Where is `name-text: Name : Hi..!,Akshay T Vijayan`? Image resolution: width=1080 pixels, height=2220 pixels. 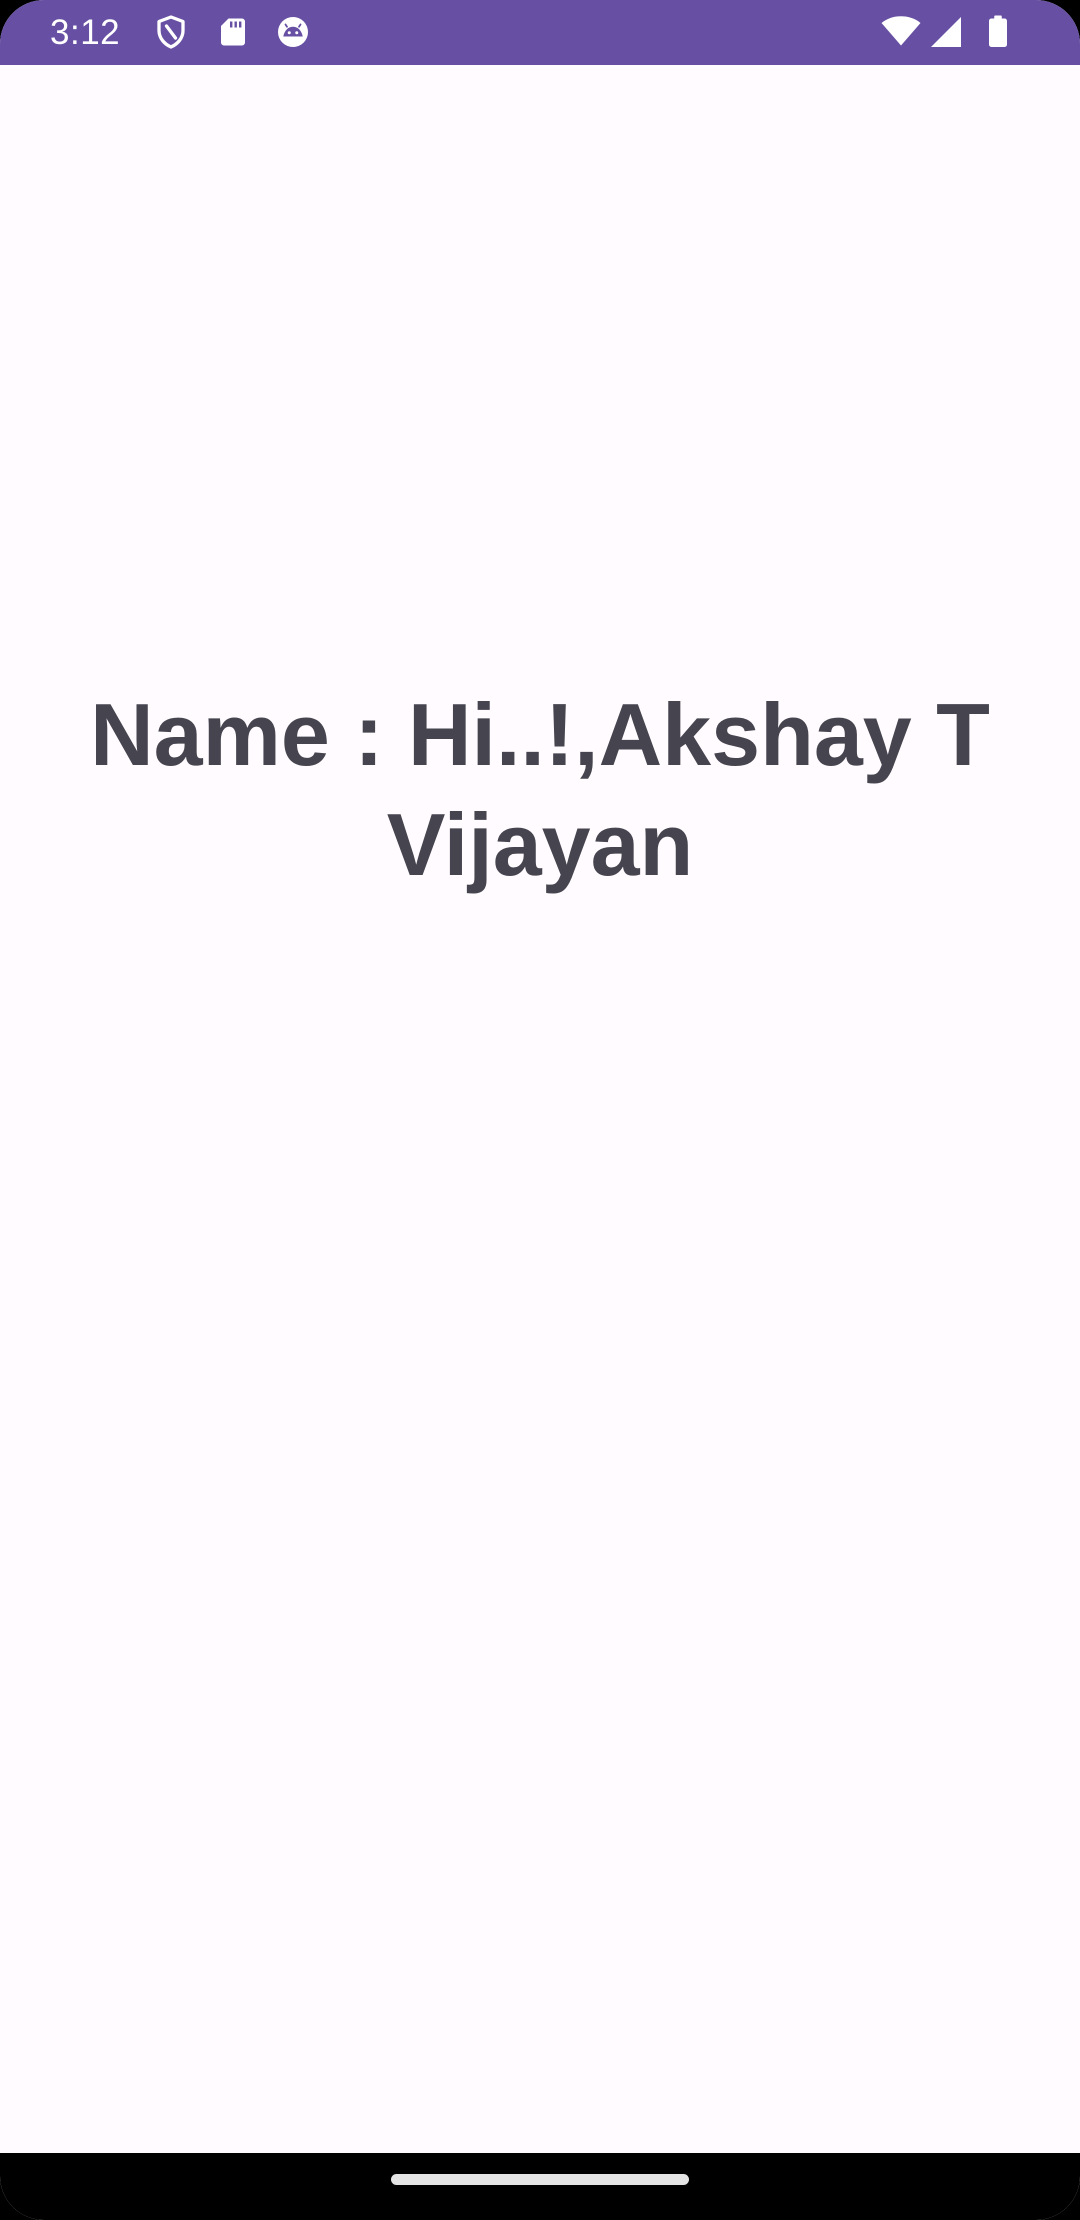
name-text: Name : Hi..!,Akshay T Vijayan is located at coordinates (540, 789).